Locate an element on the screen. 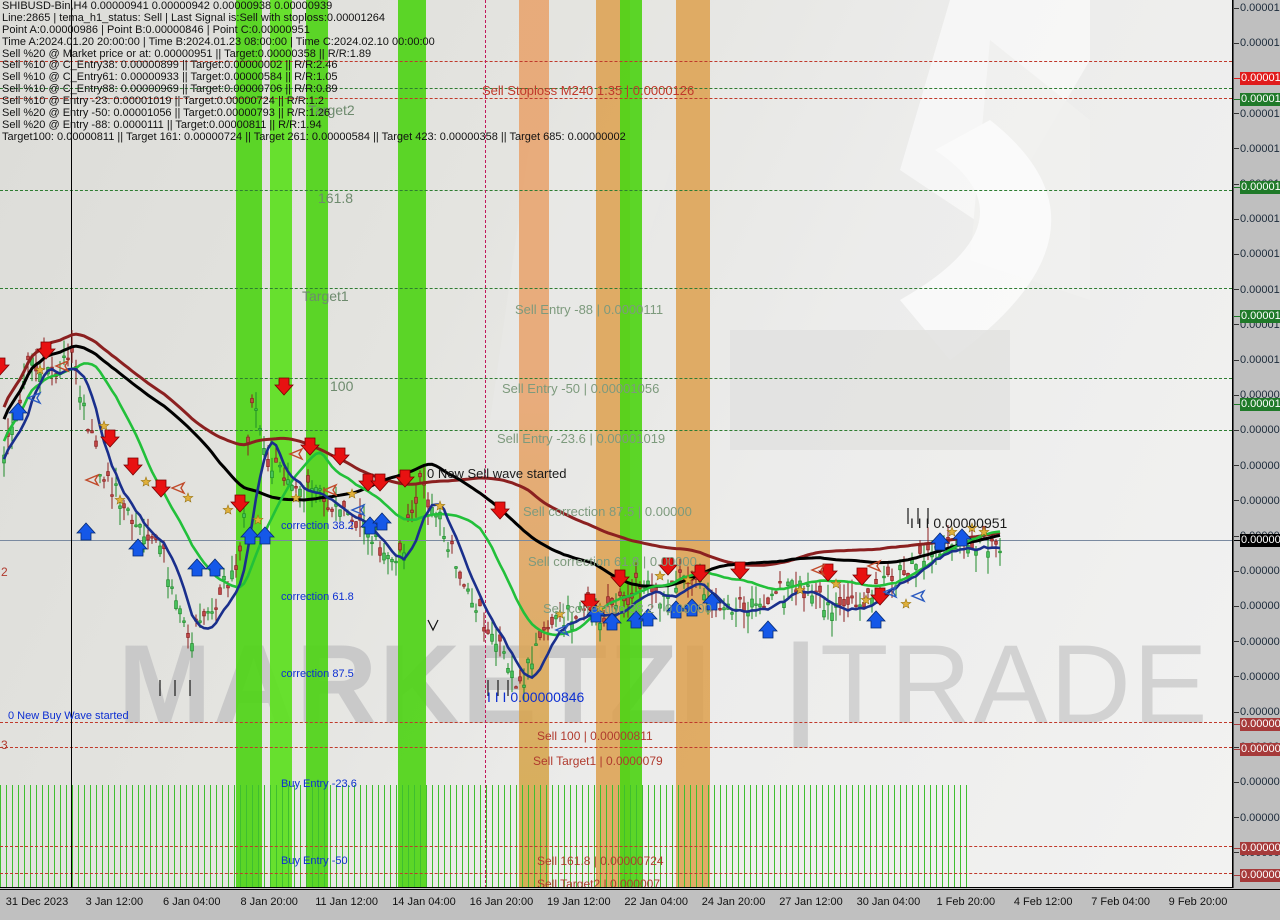  price-tag-dred-7: 0.00000 is located at coordinates (1260, 749).